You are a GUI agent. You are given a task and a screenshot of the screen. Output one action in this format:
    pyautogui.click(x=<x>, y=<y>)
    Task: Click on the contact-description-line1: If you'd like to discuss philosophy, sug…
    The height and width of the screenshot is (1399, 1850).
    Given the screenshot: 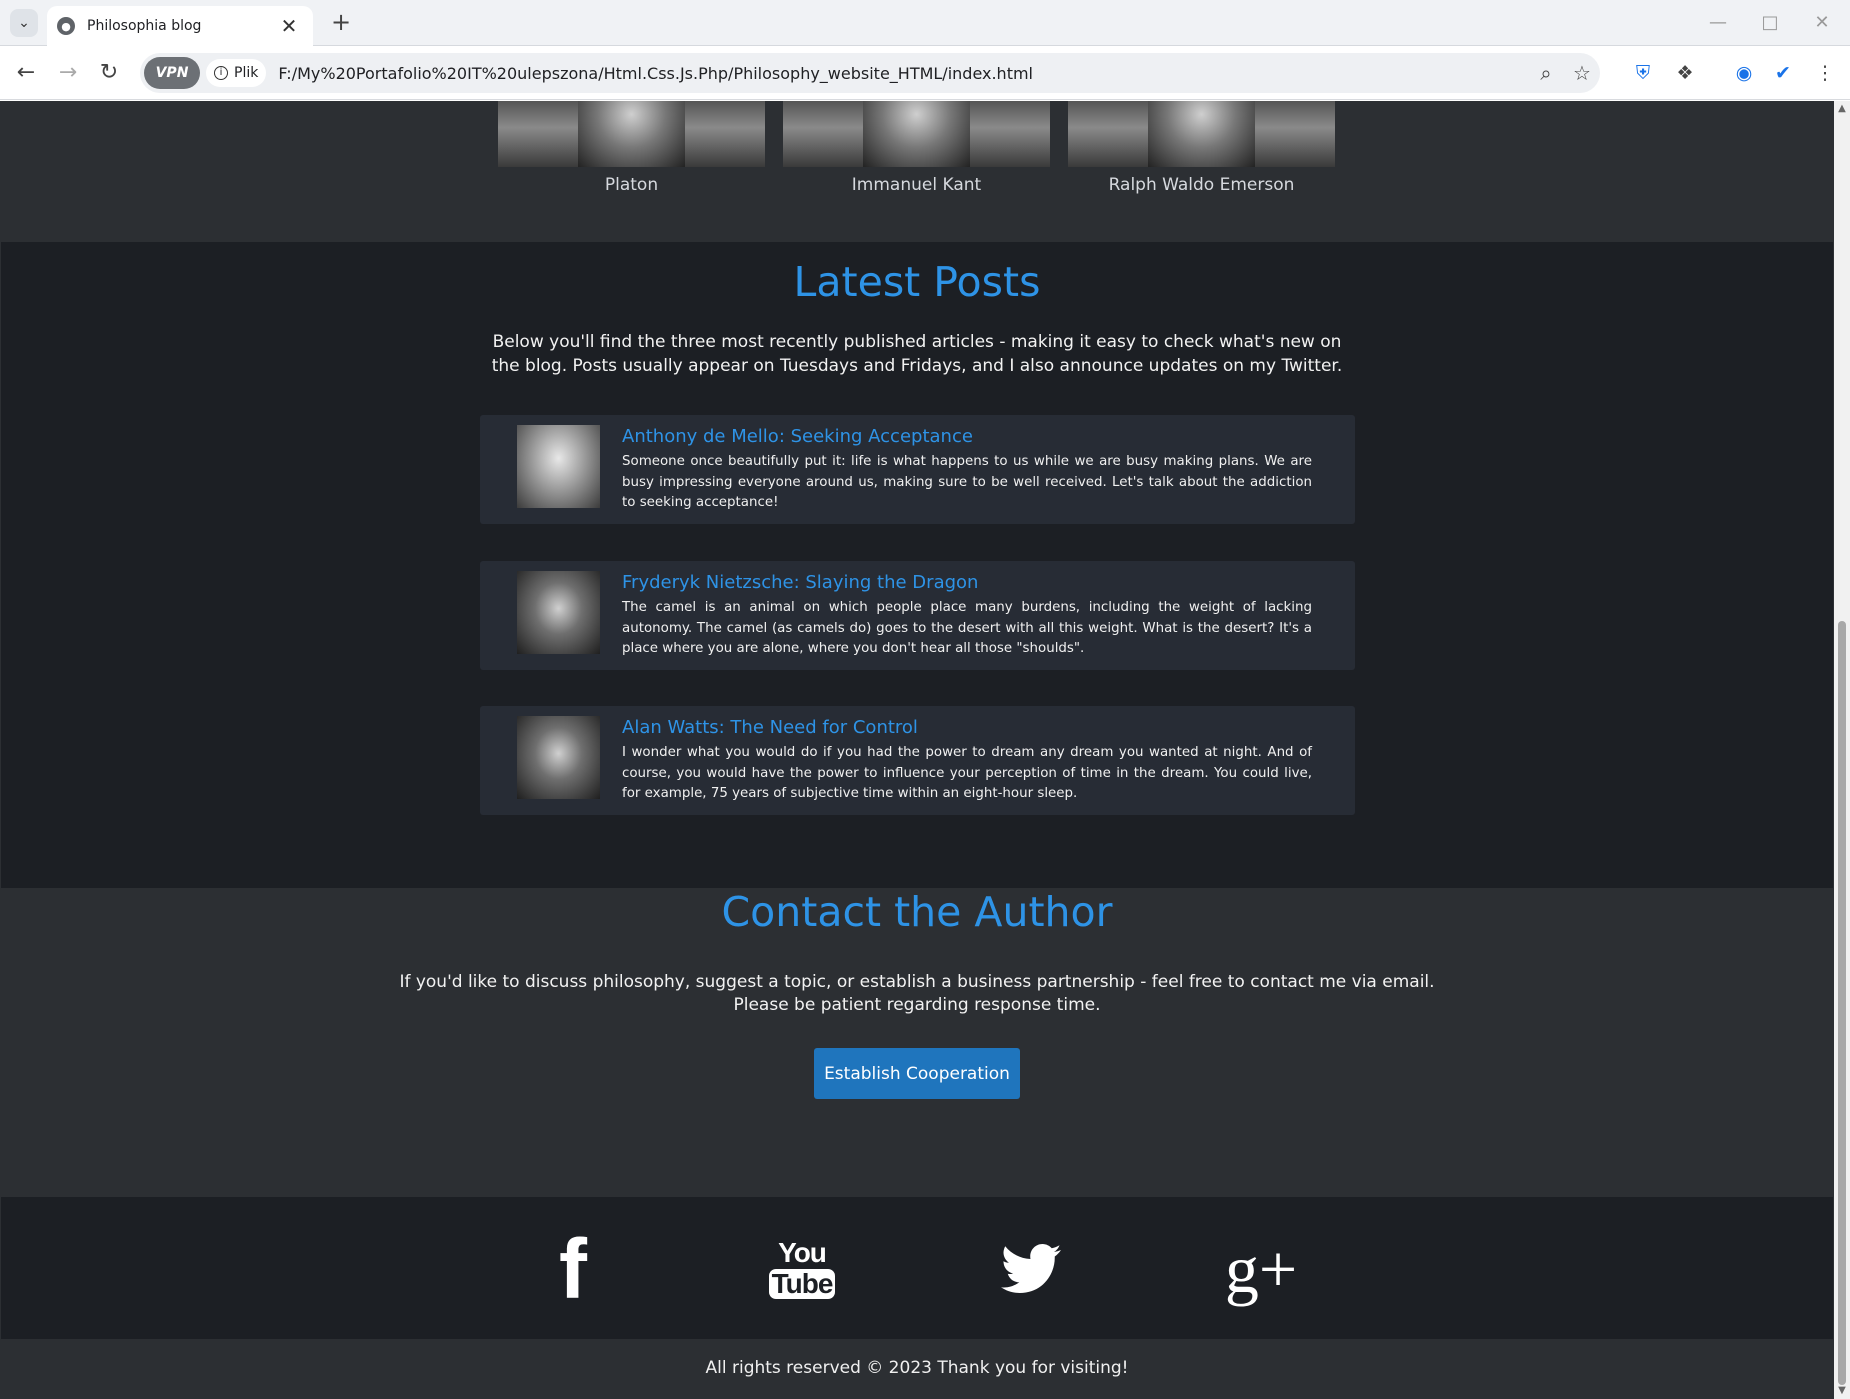 What is the action you would take?
    pyautogui.click(x=917, y=982)
    